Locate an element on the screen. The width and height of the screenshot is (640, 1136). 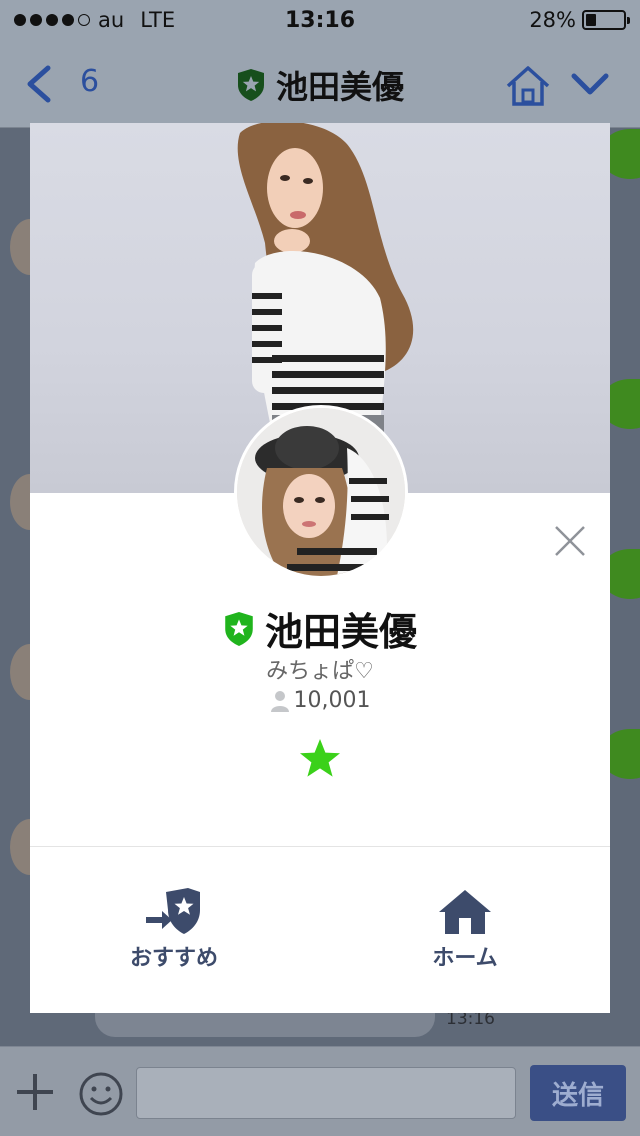
close-icon is located at coordinates (570, 541).